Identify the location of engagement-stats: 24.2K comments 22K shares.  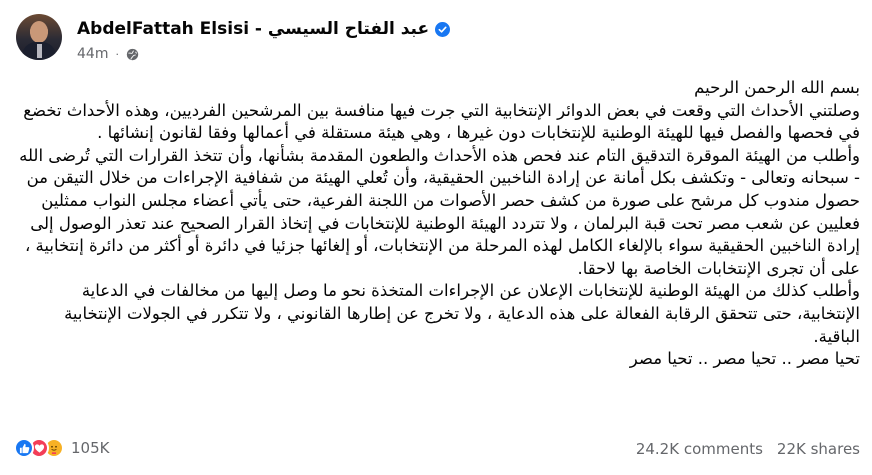
(748, 449).